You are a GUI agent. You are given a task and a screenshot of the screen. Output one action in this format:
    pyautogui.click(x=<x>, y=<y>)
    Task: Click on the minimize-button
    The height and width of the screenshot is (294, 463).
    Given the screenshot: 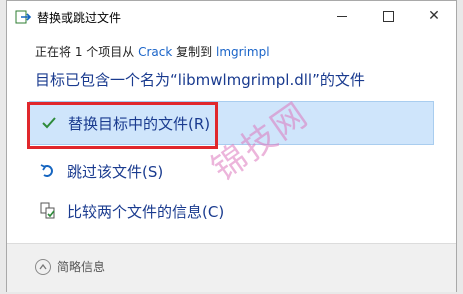 What is the action you would take?
    pyautogui.click(x=342, y=16)
    